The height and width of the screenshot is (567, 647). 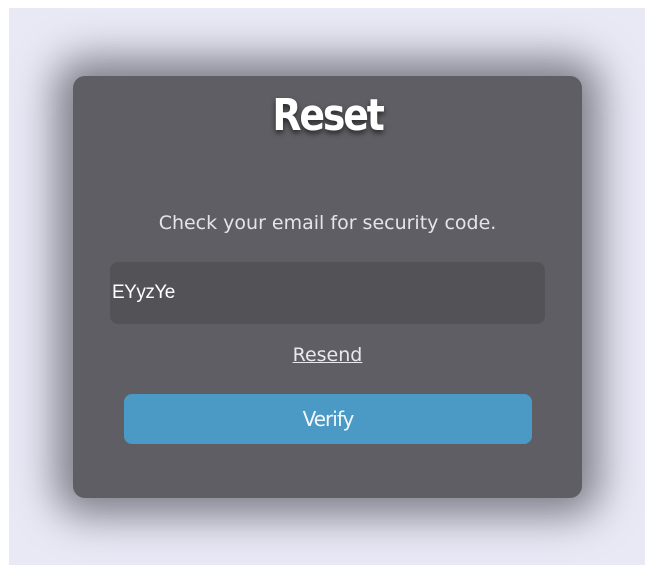 I want to click on instruction-text: Check your email for security code., so click(x=327, y=223).